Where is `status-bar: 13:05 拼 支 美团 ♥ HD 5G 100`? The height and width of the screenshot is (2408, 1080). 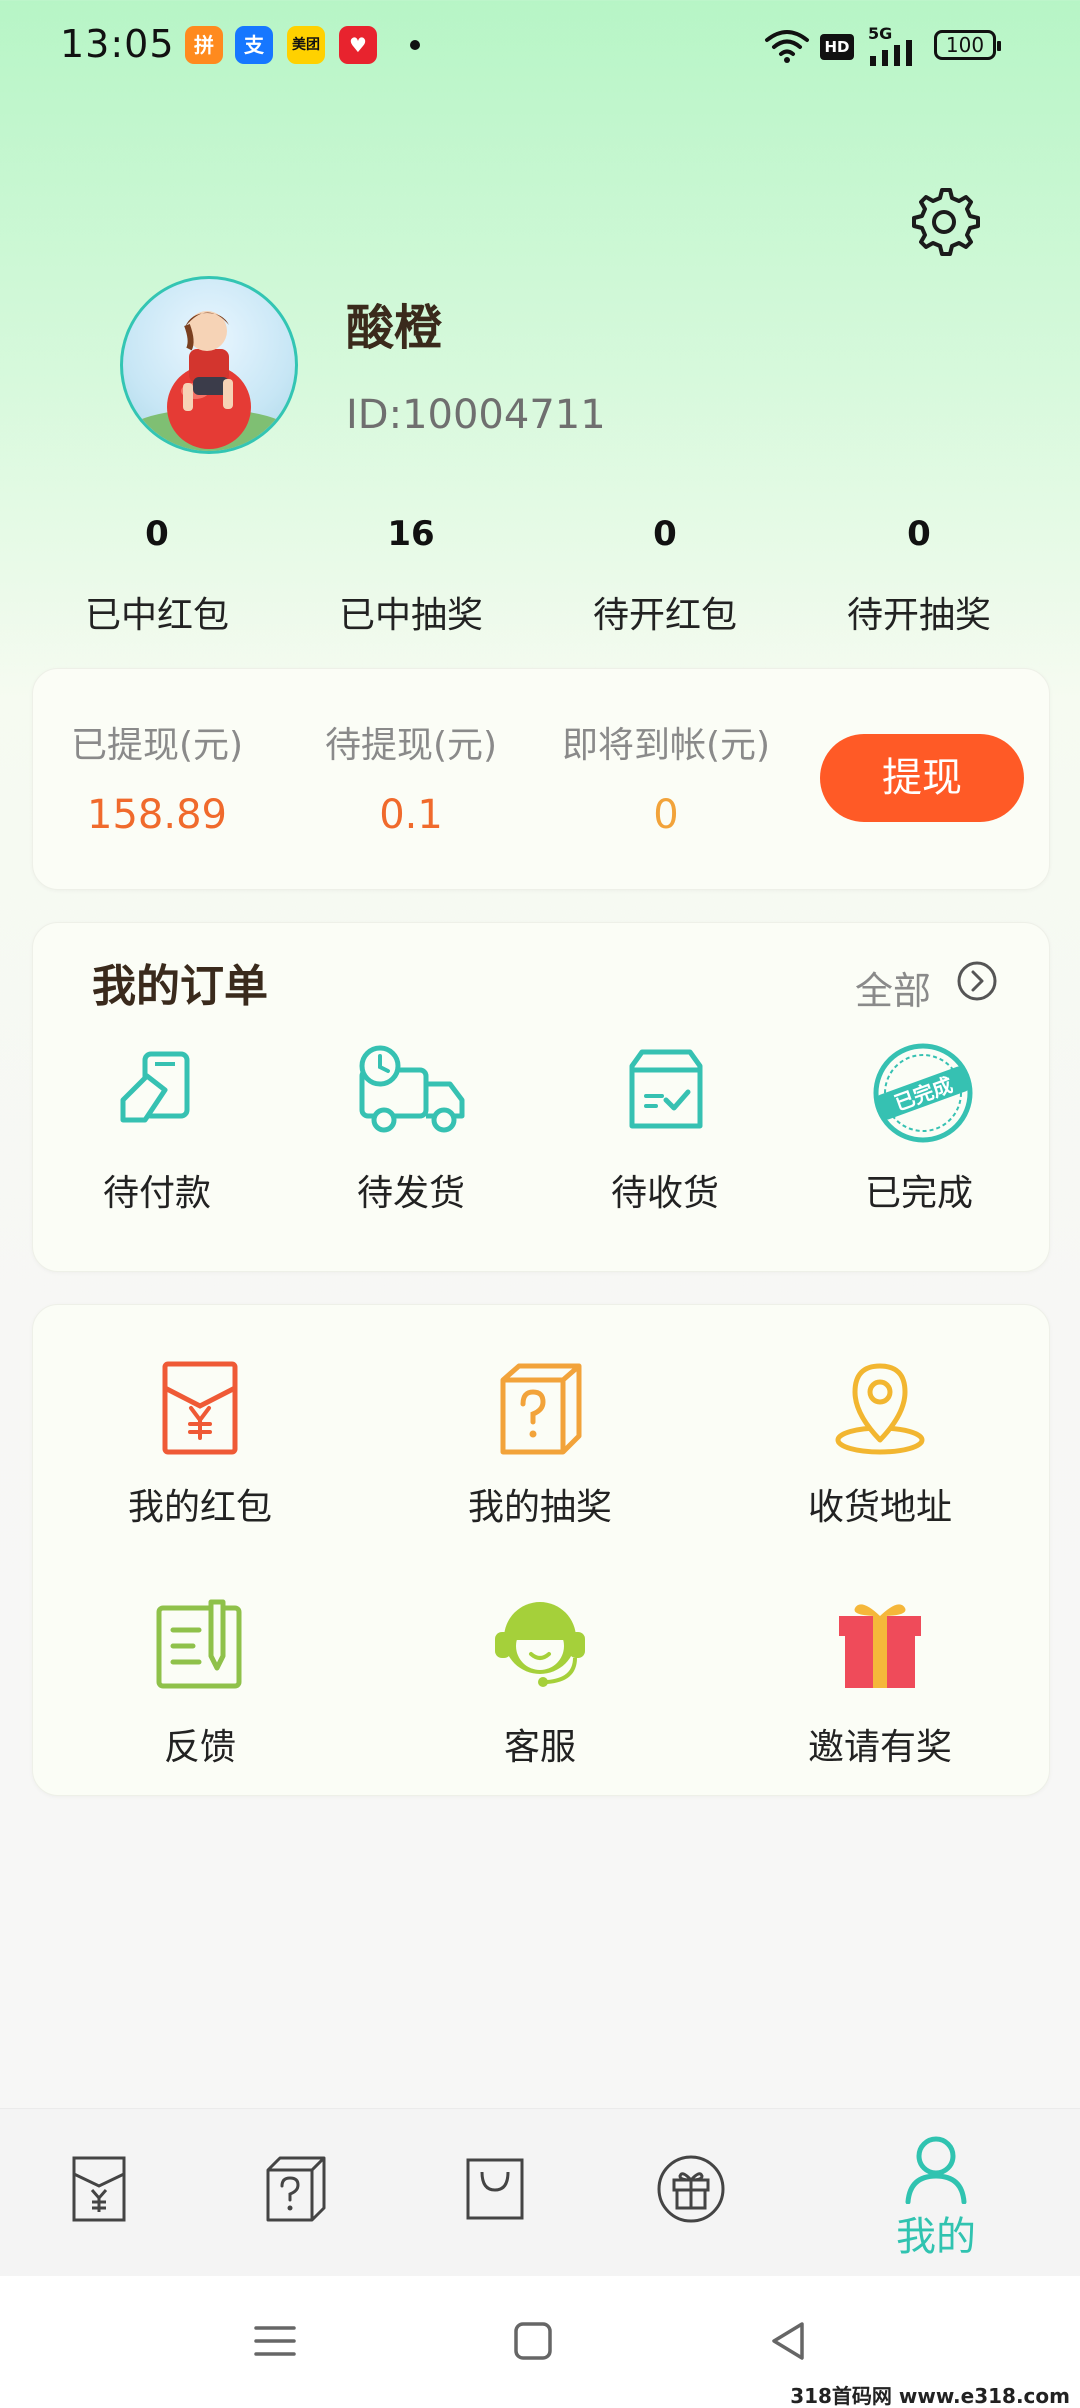
status-bar: 13:05 拼 支 美团 ♥ HD 5G 100 is located at coordinates (540, 48).